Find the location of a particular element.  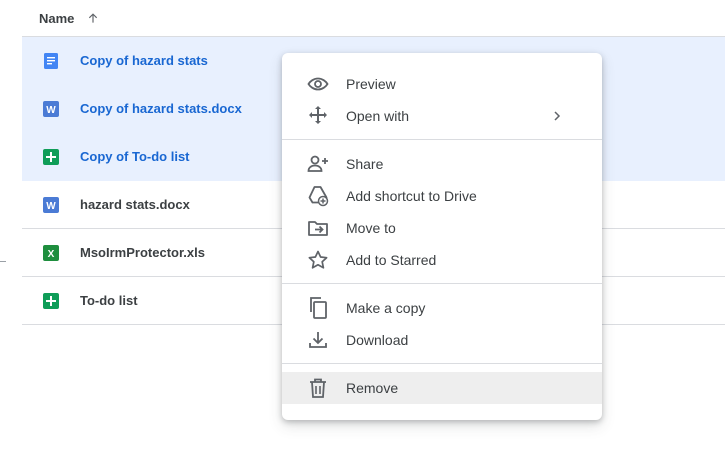

eye-icon is located at coordinates (318, 84).